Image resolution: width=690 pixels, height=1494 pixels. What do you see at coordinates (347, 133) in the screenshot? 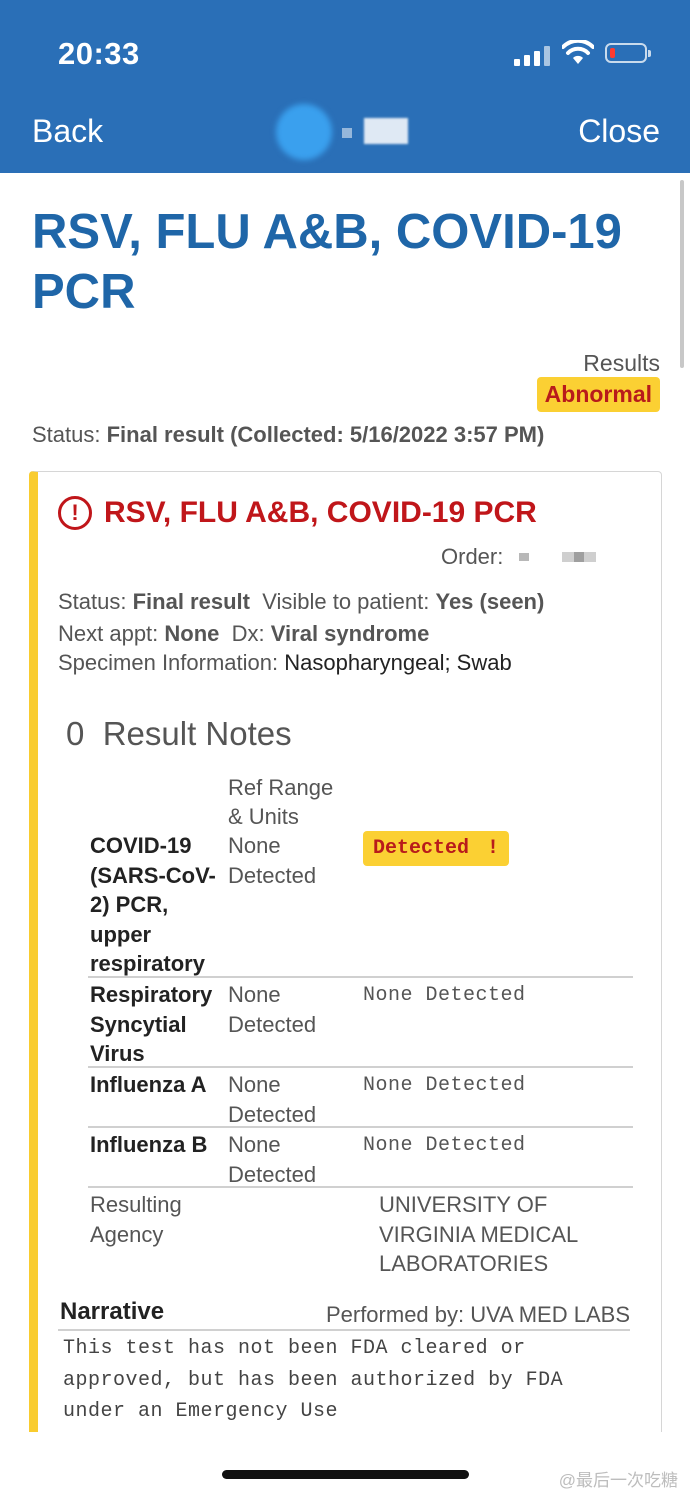
I see `redacted-name` at bounding box center [347, 133].